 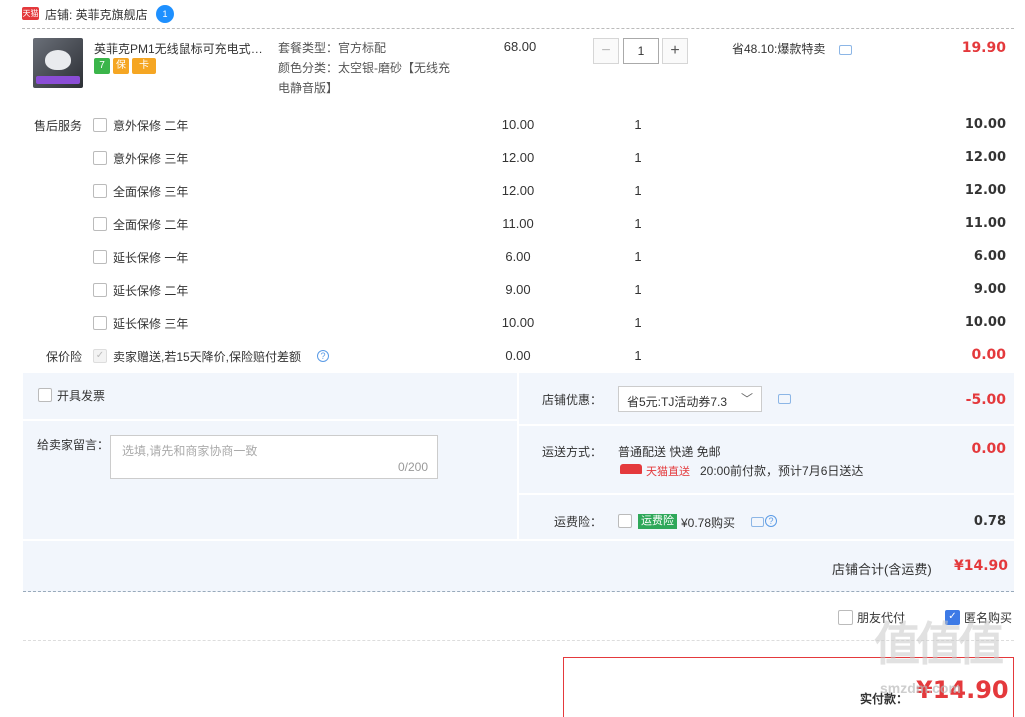 I want to click on coupon-select: 省5元:TJ活动券7.3 ﹀, so click(x=690, y=399).